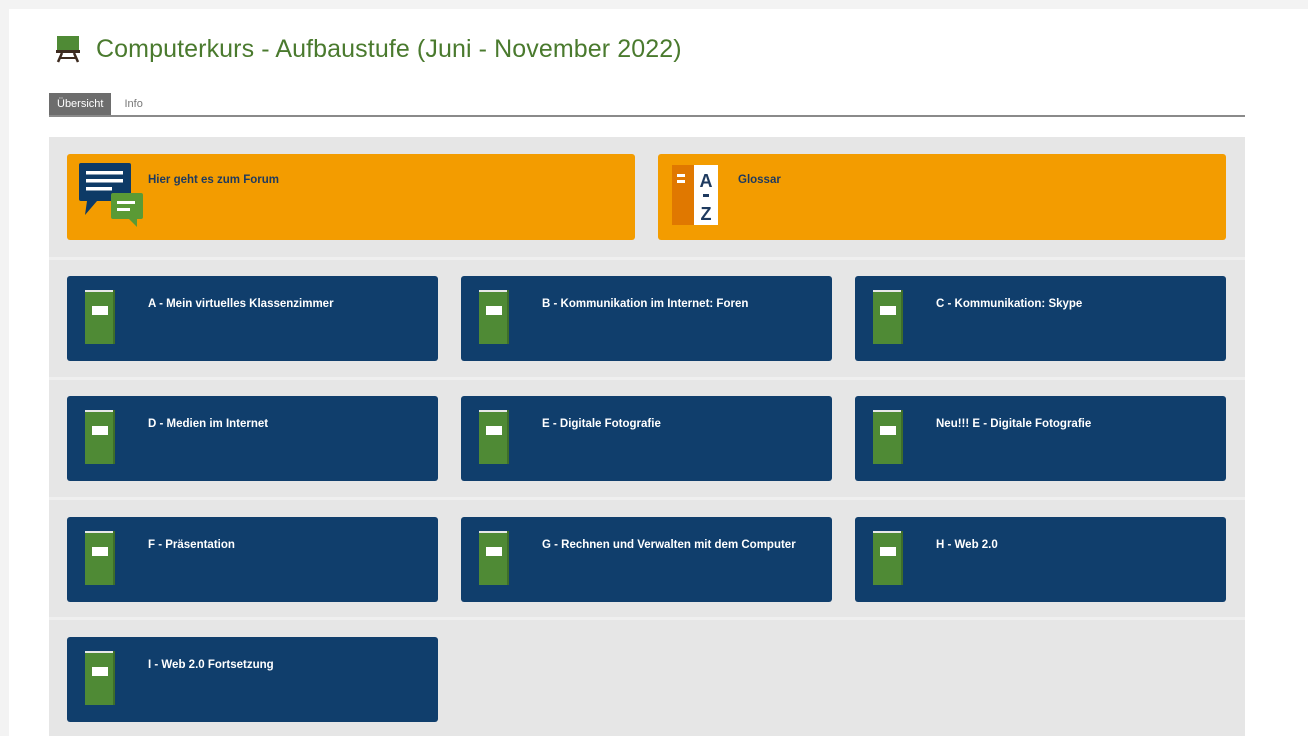 This screenshot has width=1308, height=736. Describe the element at coordinates (80, 104) in the screenshot. I see `tab-uebersicht: Übersicht` at that location.